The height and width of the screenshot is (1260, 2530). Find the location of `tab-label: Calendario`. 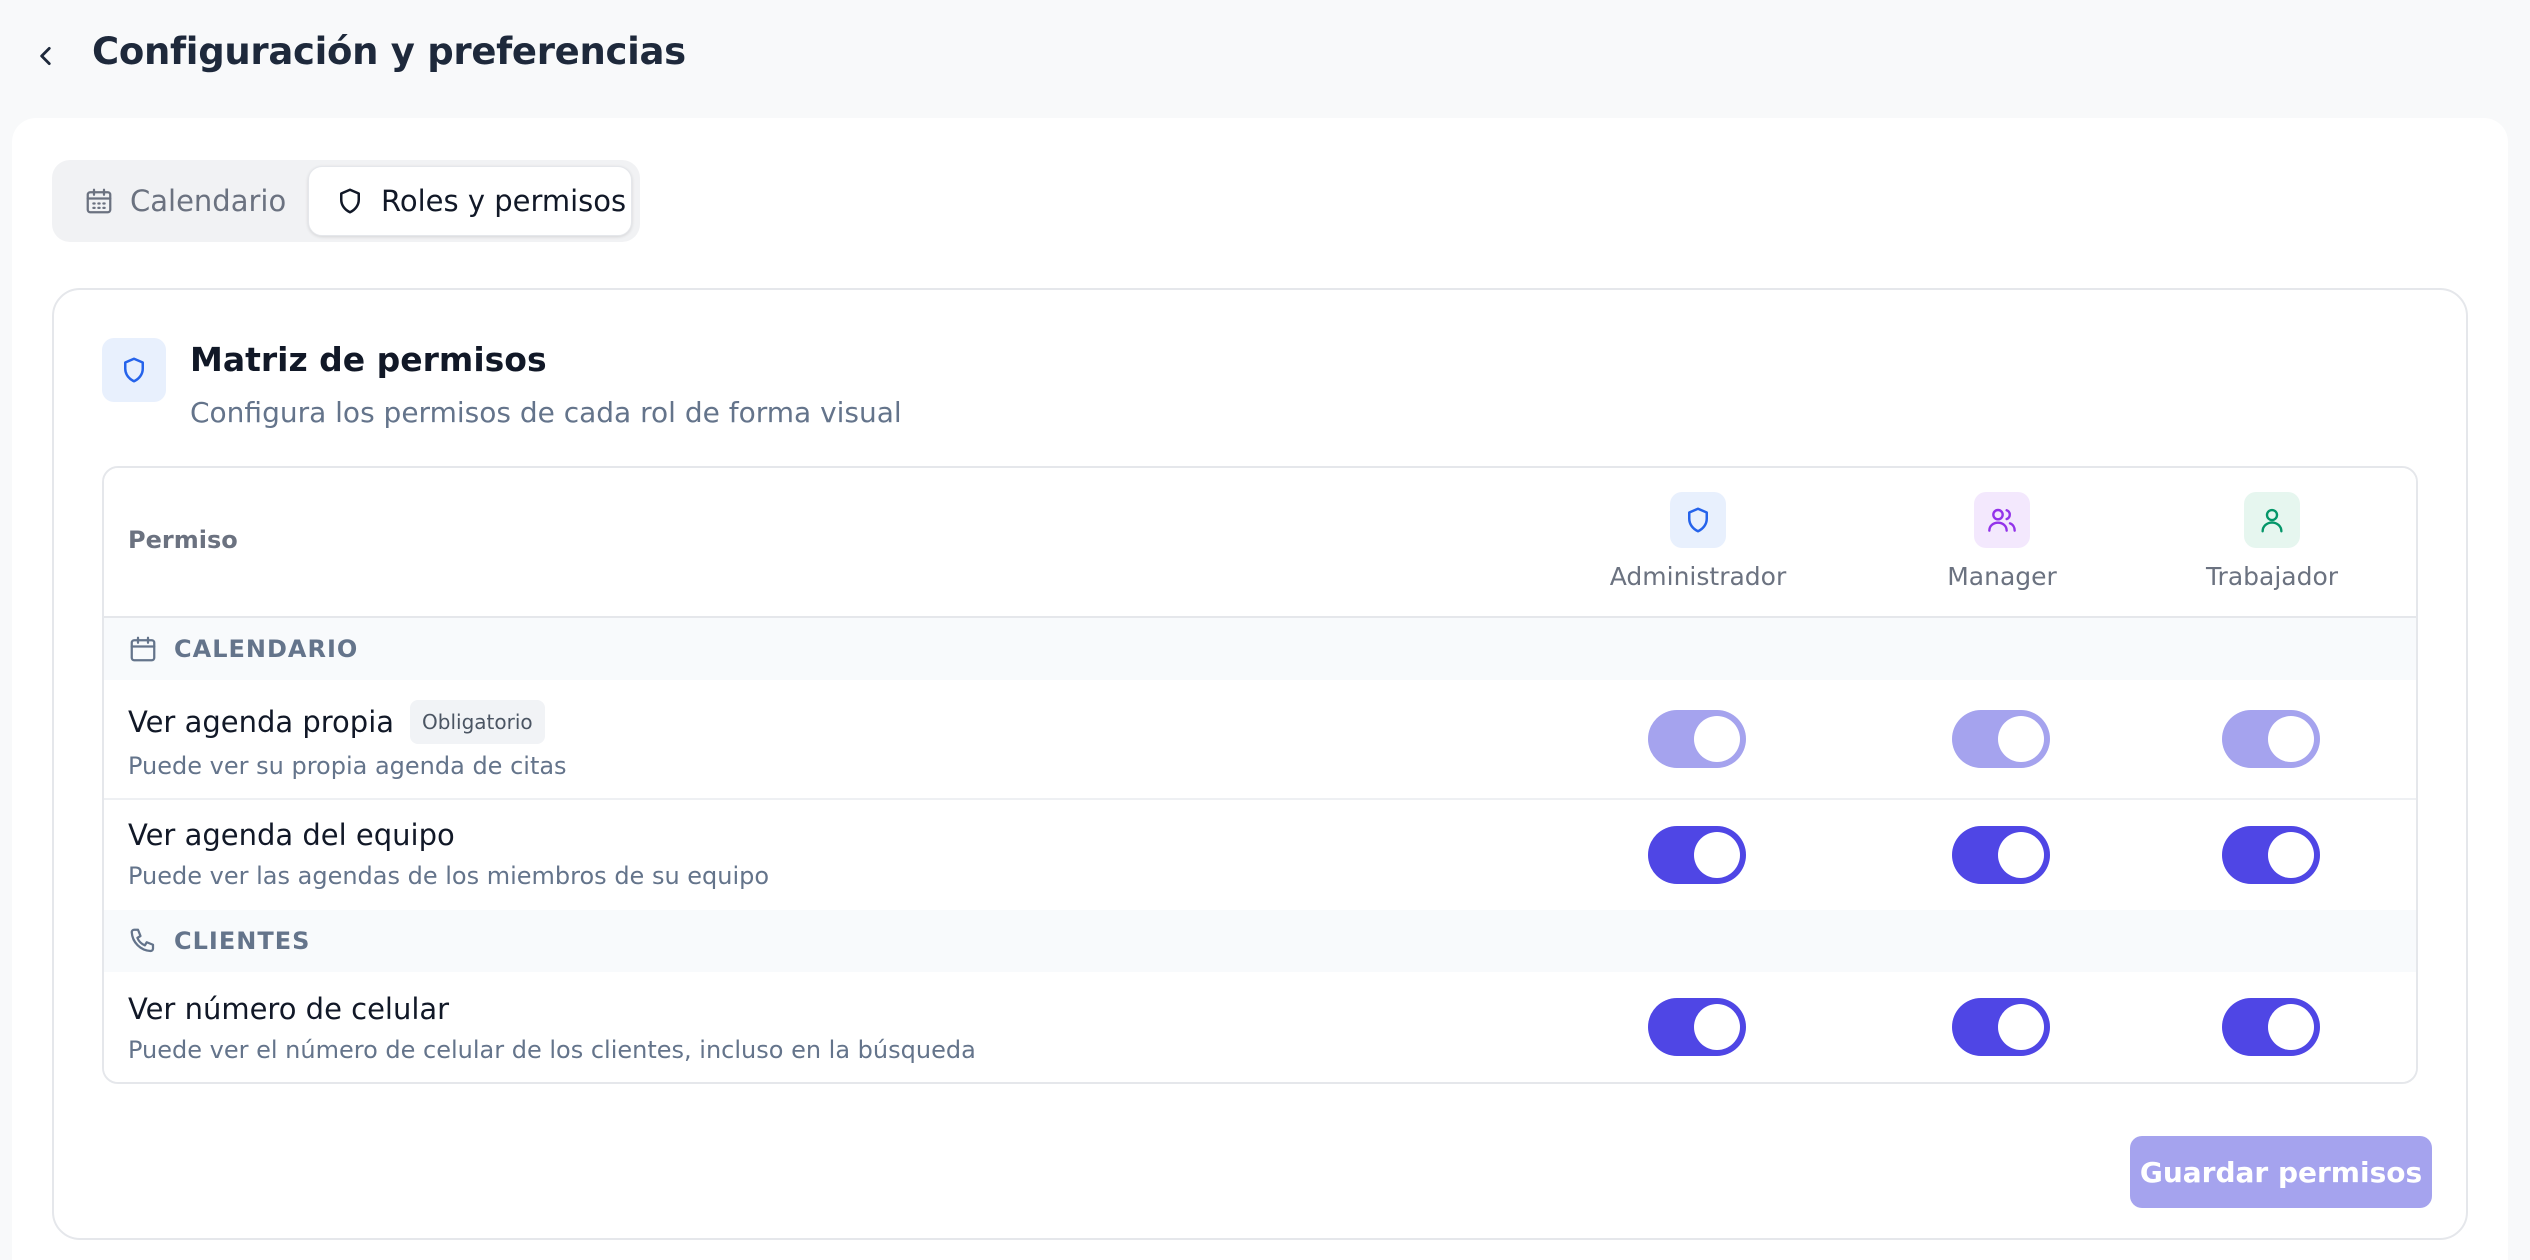

tab-label: Calendario is located at coordinates (208, 201).